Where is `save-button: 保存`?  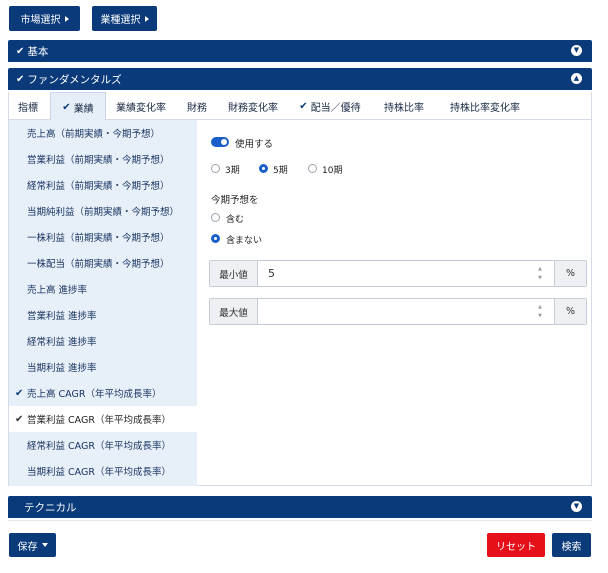 save-button: 保存 is located at coordinates (32, 545).